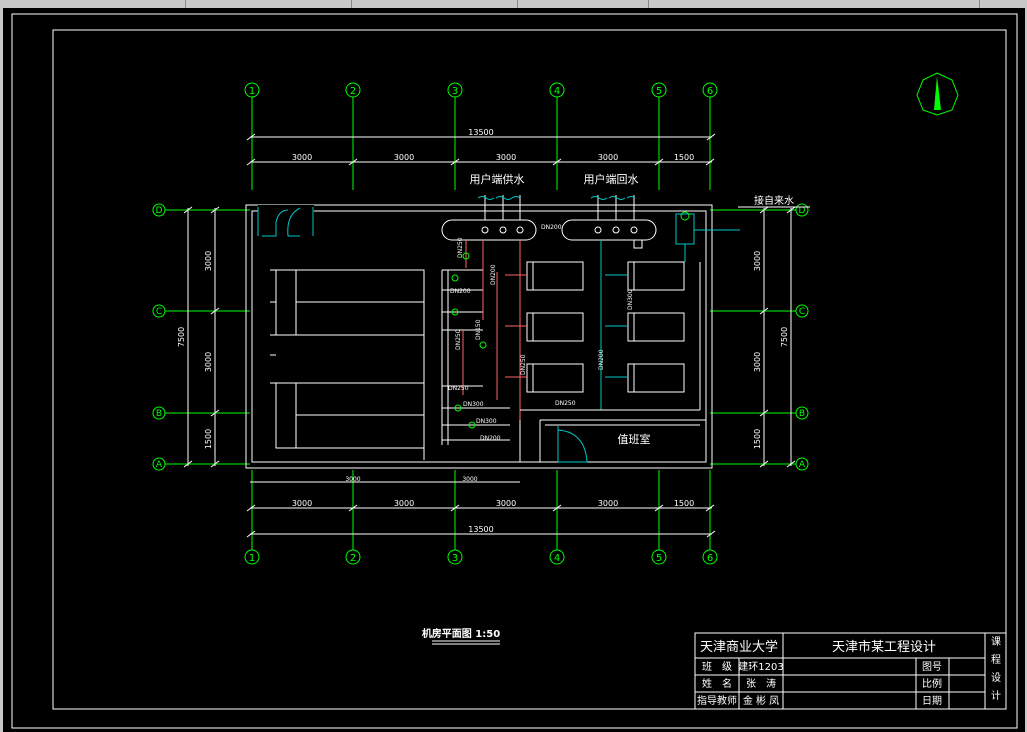 The width and height of the screenshot is (1027, 732). What do you see at coordinates (557, 517) in the screenshot?
I see `axis-bubble-4: 4` at bounding box center [557, 517].